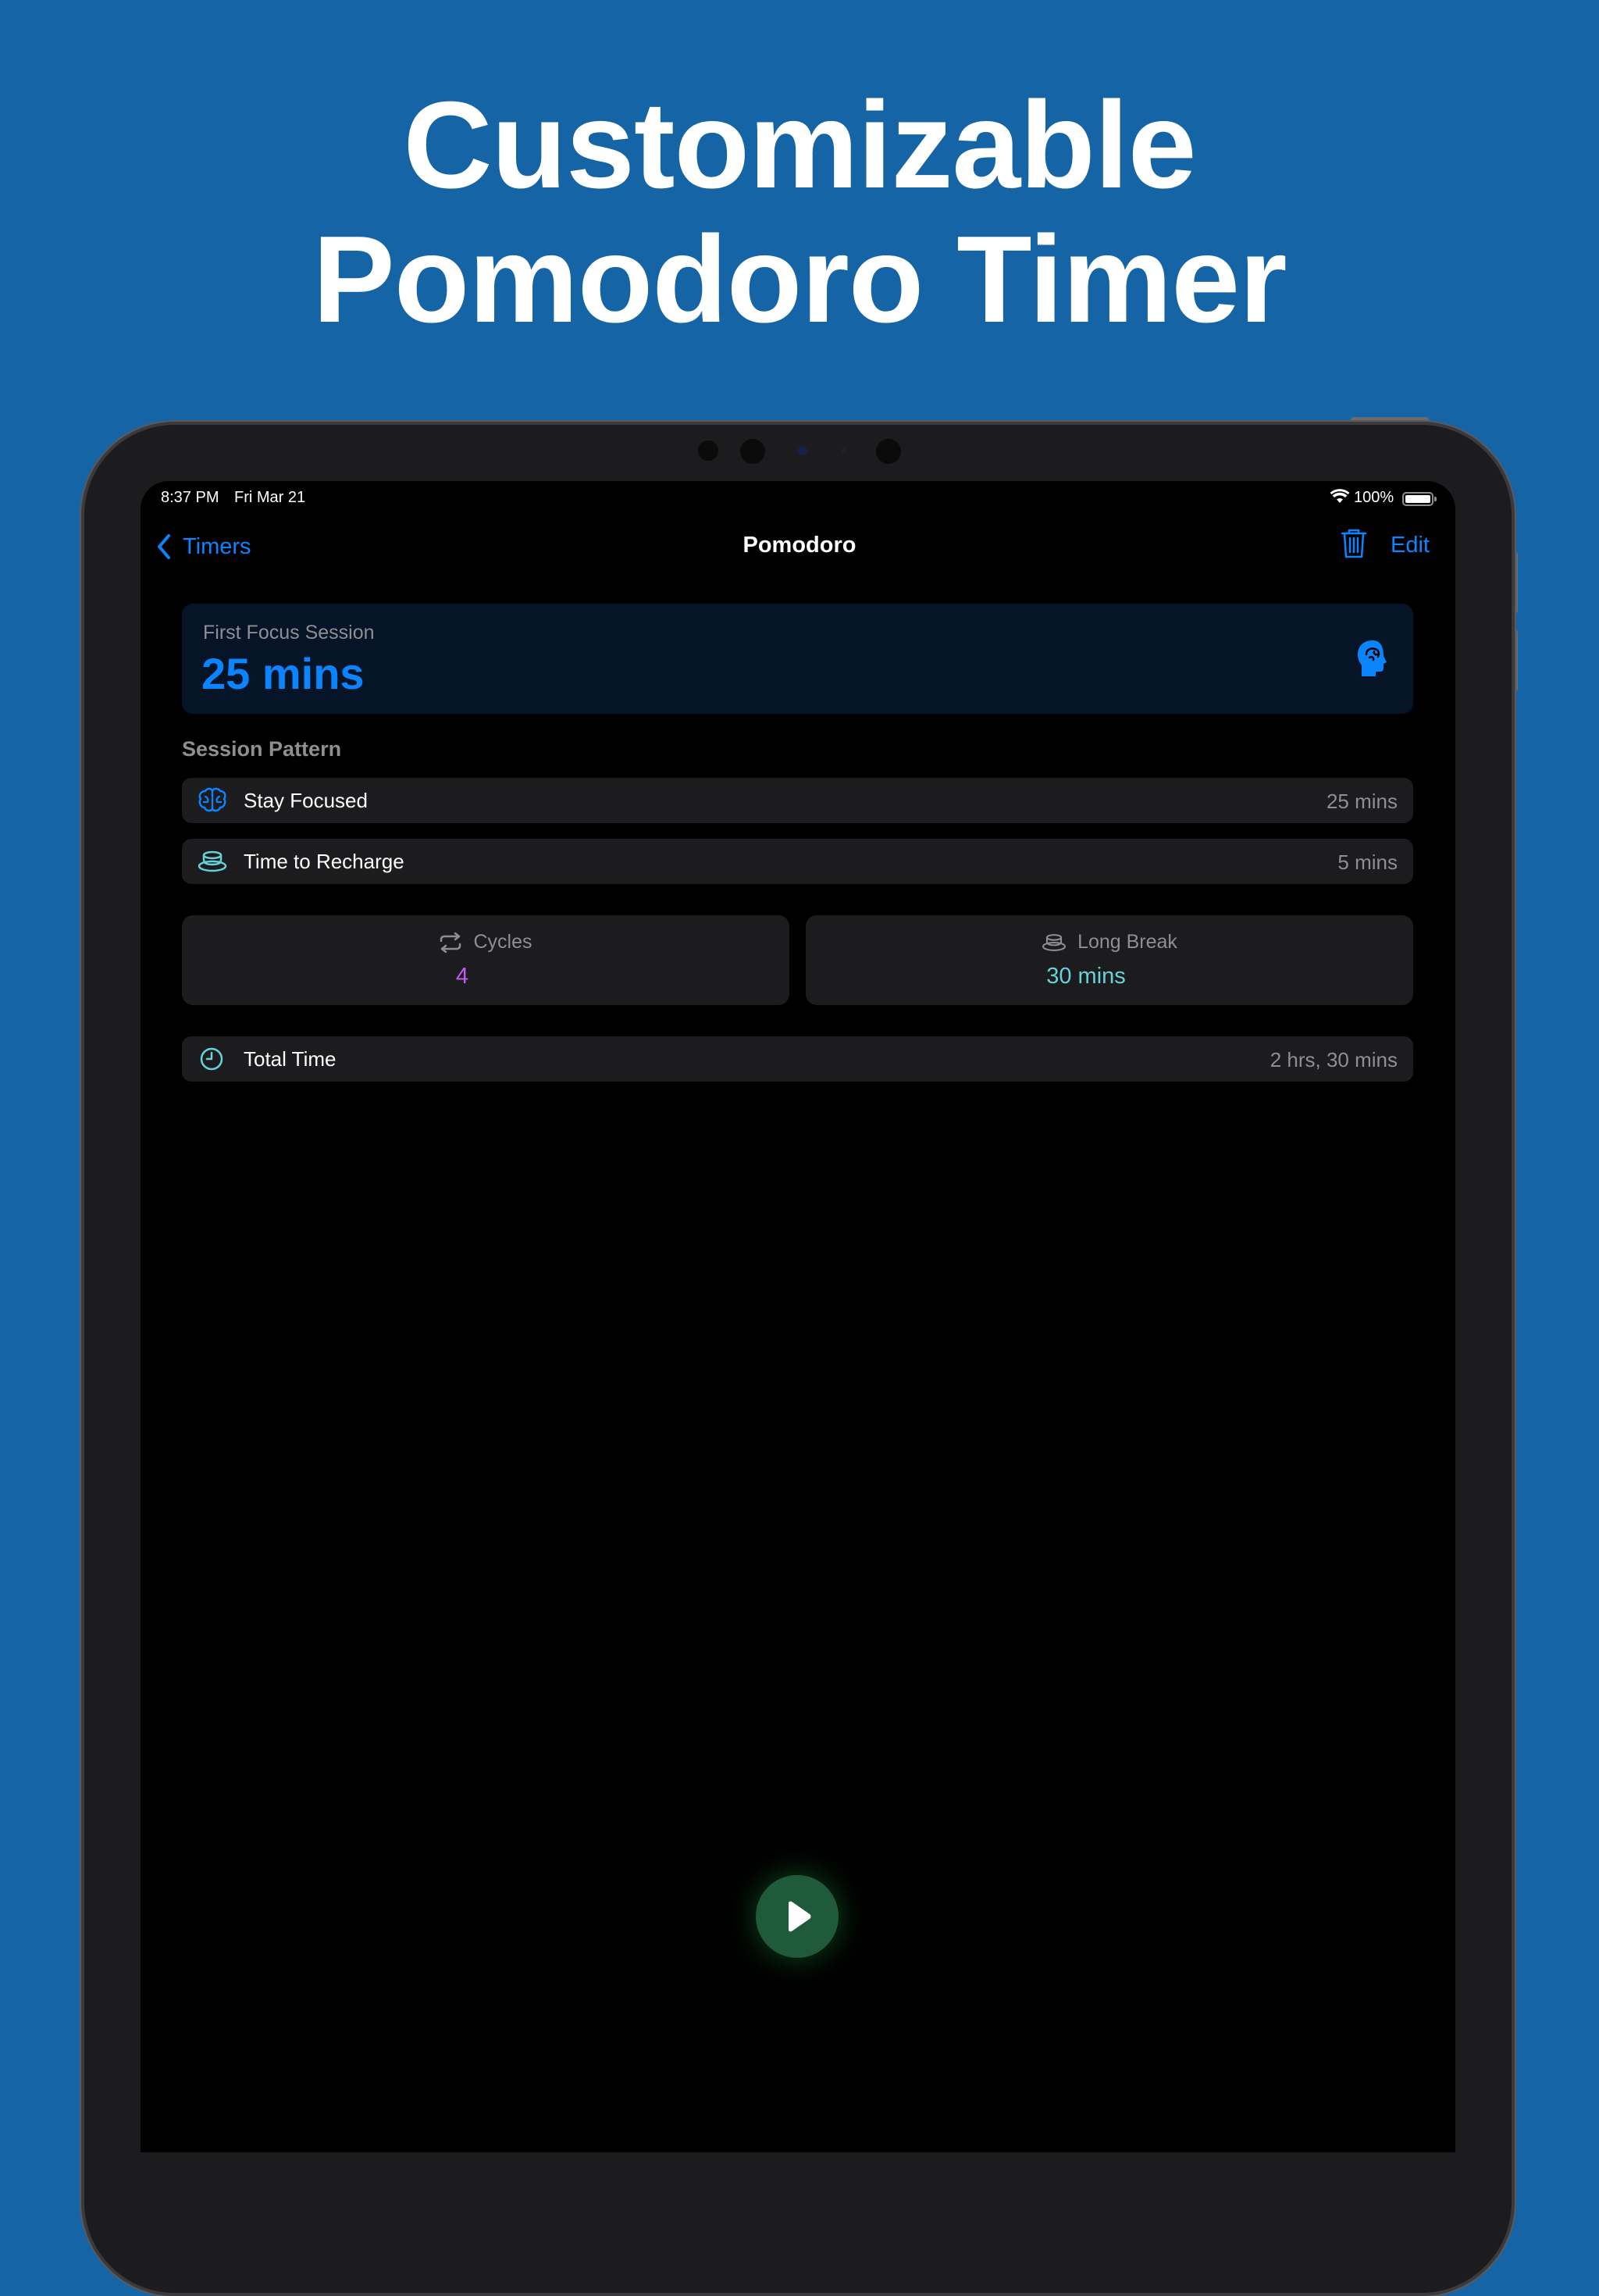 The width and height of the screenshot is (1599, 2296). I want to click on play-button, so click(797, 1917).